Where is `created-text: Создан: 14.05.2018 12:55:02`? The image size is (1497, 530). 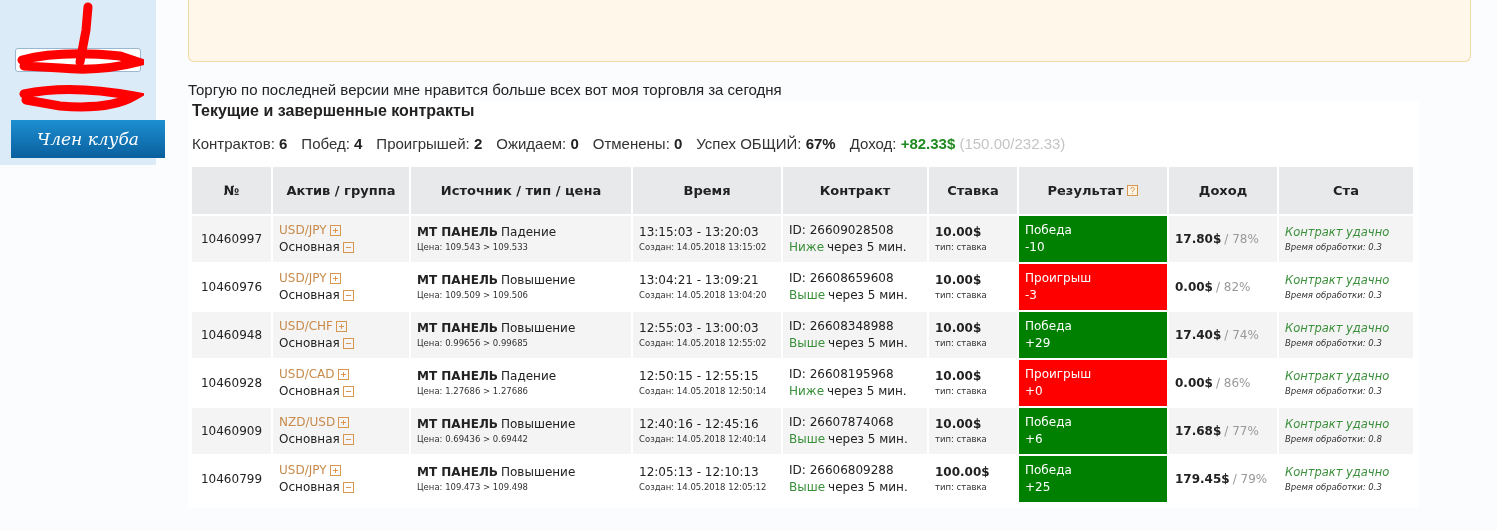
created-text: Создан: 14.05.2018 12:55:02 is located at coordinates (703, 343).